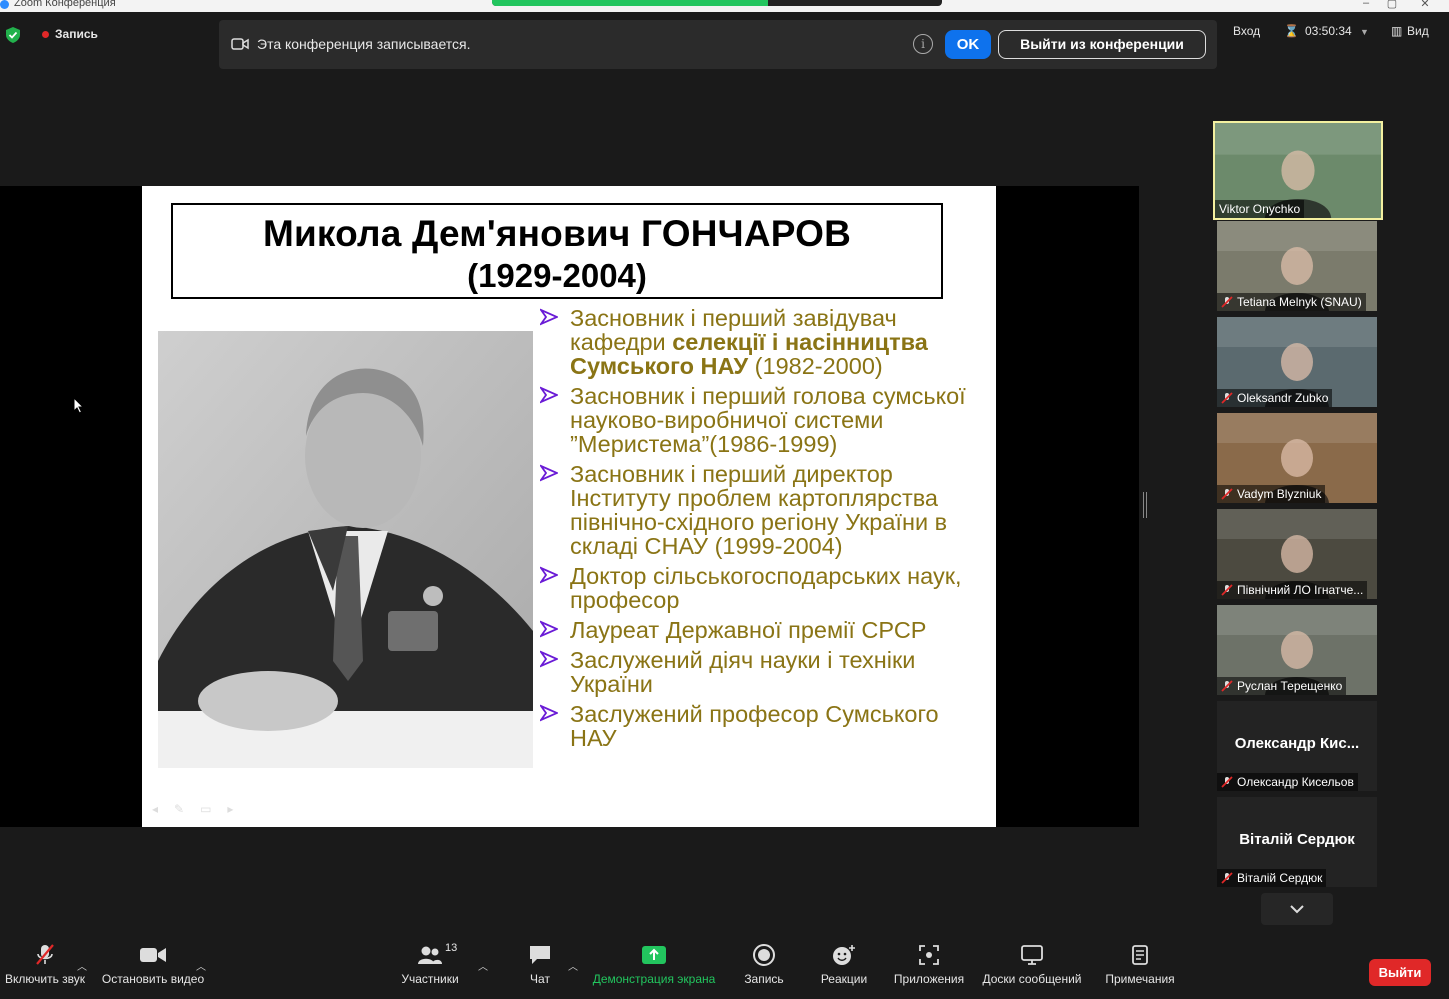  I want to click on notification-message: Эта конференция записывается., so click(364, 44).